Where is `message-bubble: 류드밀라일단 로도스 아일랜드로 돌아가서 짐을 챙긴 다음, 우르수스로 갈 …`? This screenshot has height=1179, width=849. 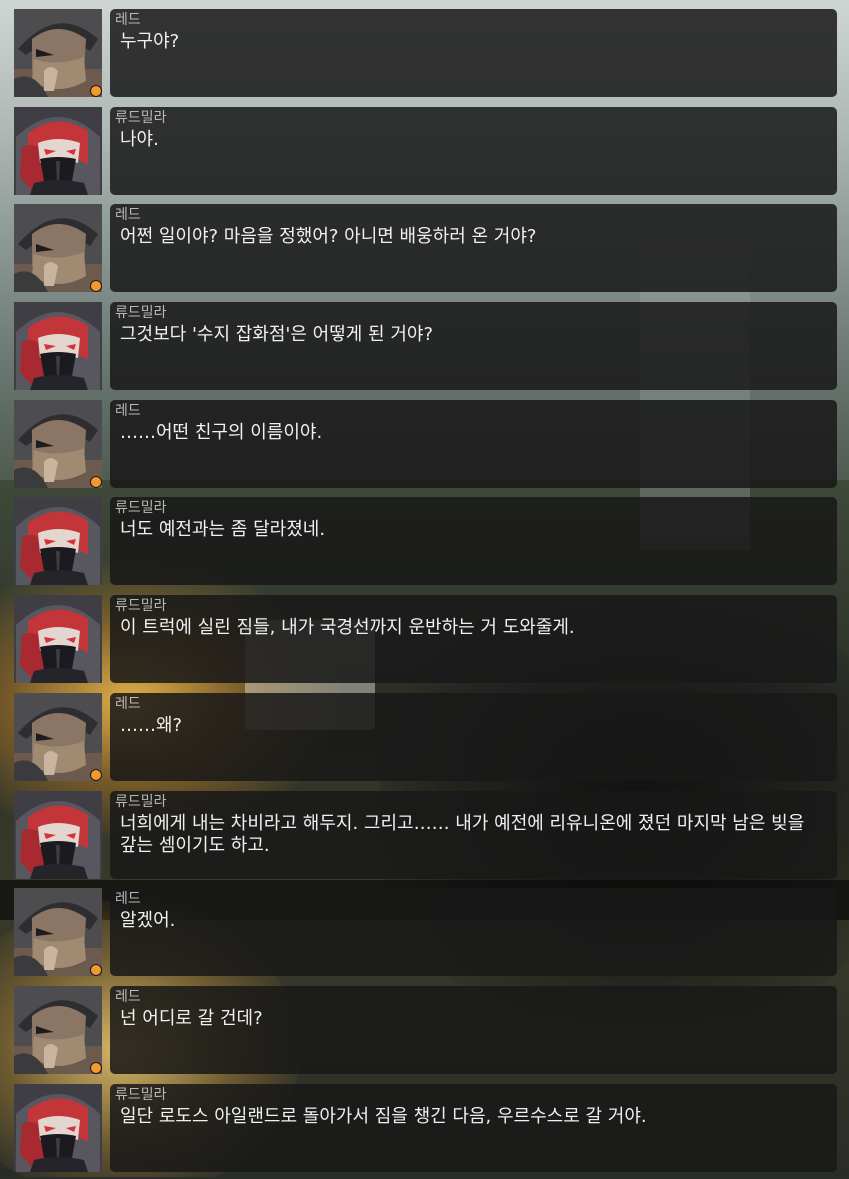
message-bubble: 류드밀라일단 로도스 아일랜드로 돌아가서 짐을 챙긴 다음, 우르수스로 갈 … is located at coordinates (473, 1127).